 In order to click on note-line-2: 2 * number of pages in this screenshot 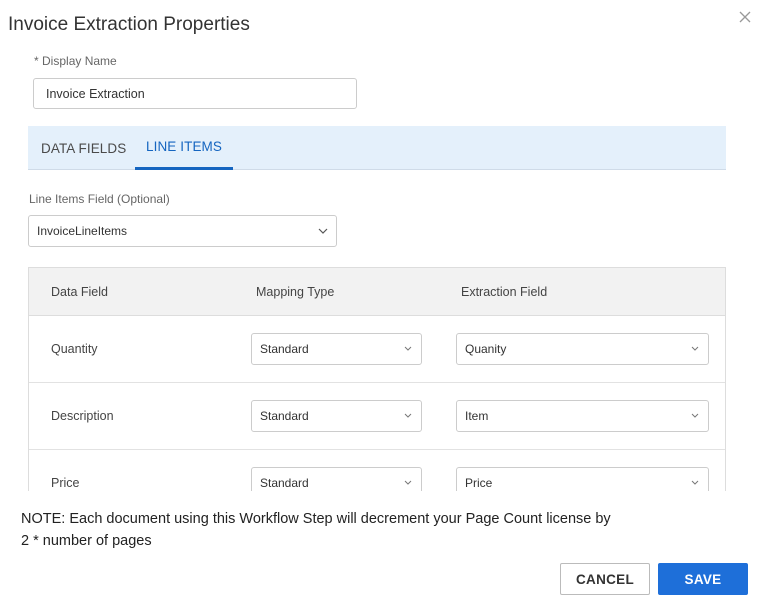, I will do `click(86, 541)`.